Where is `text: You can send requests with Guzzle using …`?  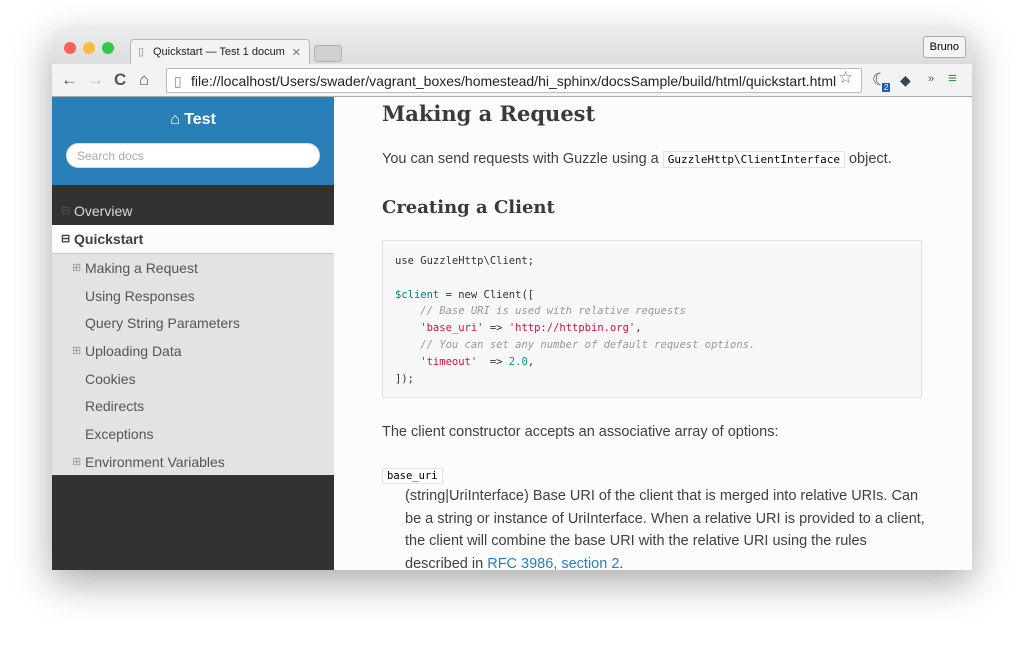 text: You can send requests with Guzzle using … is located at coordinates (522, 159).